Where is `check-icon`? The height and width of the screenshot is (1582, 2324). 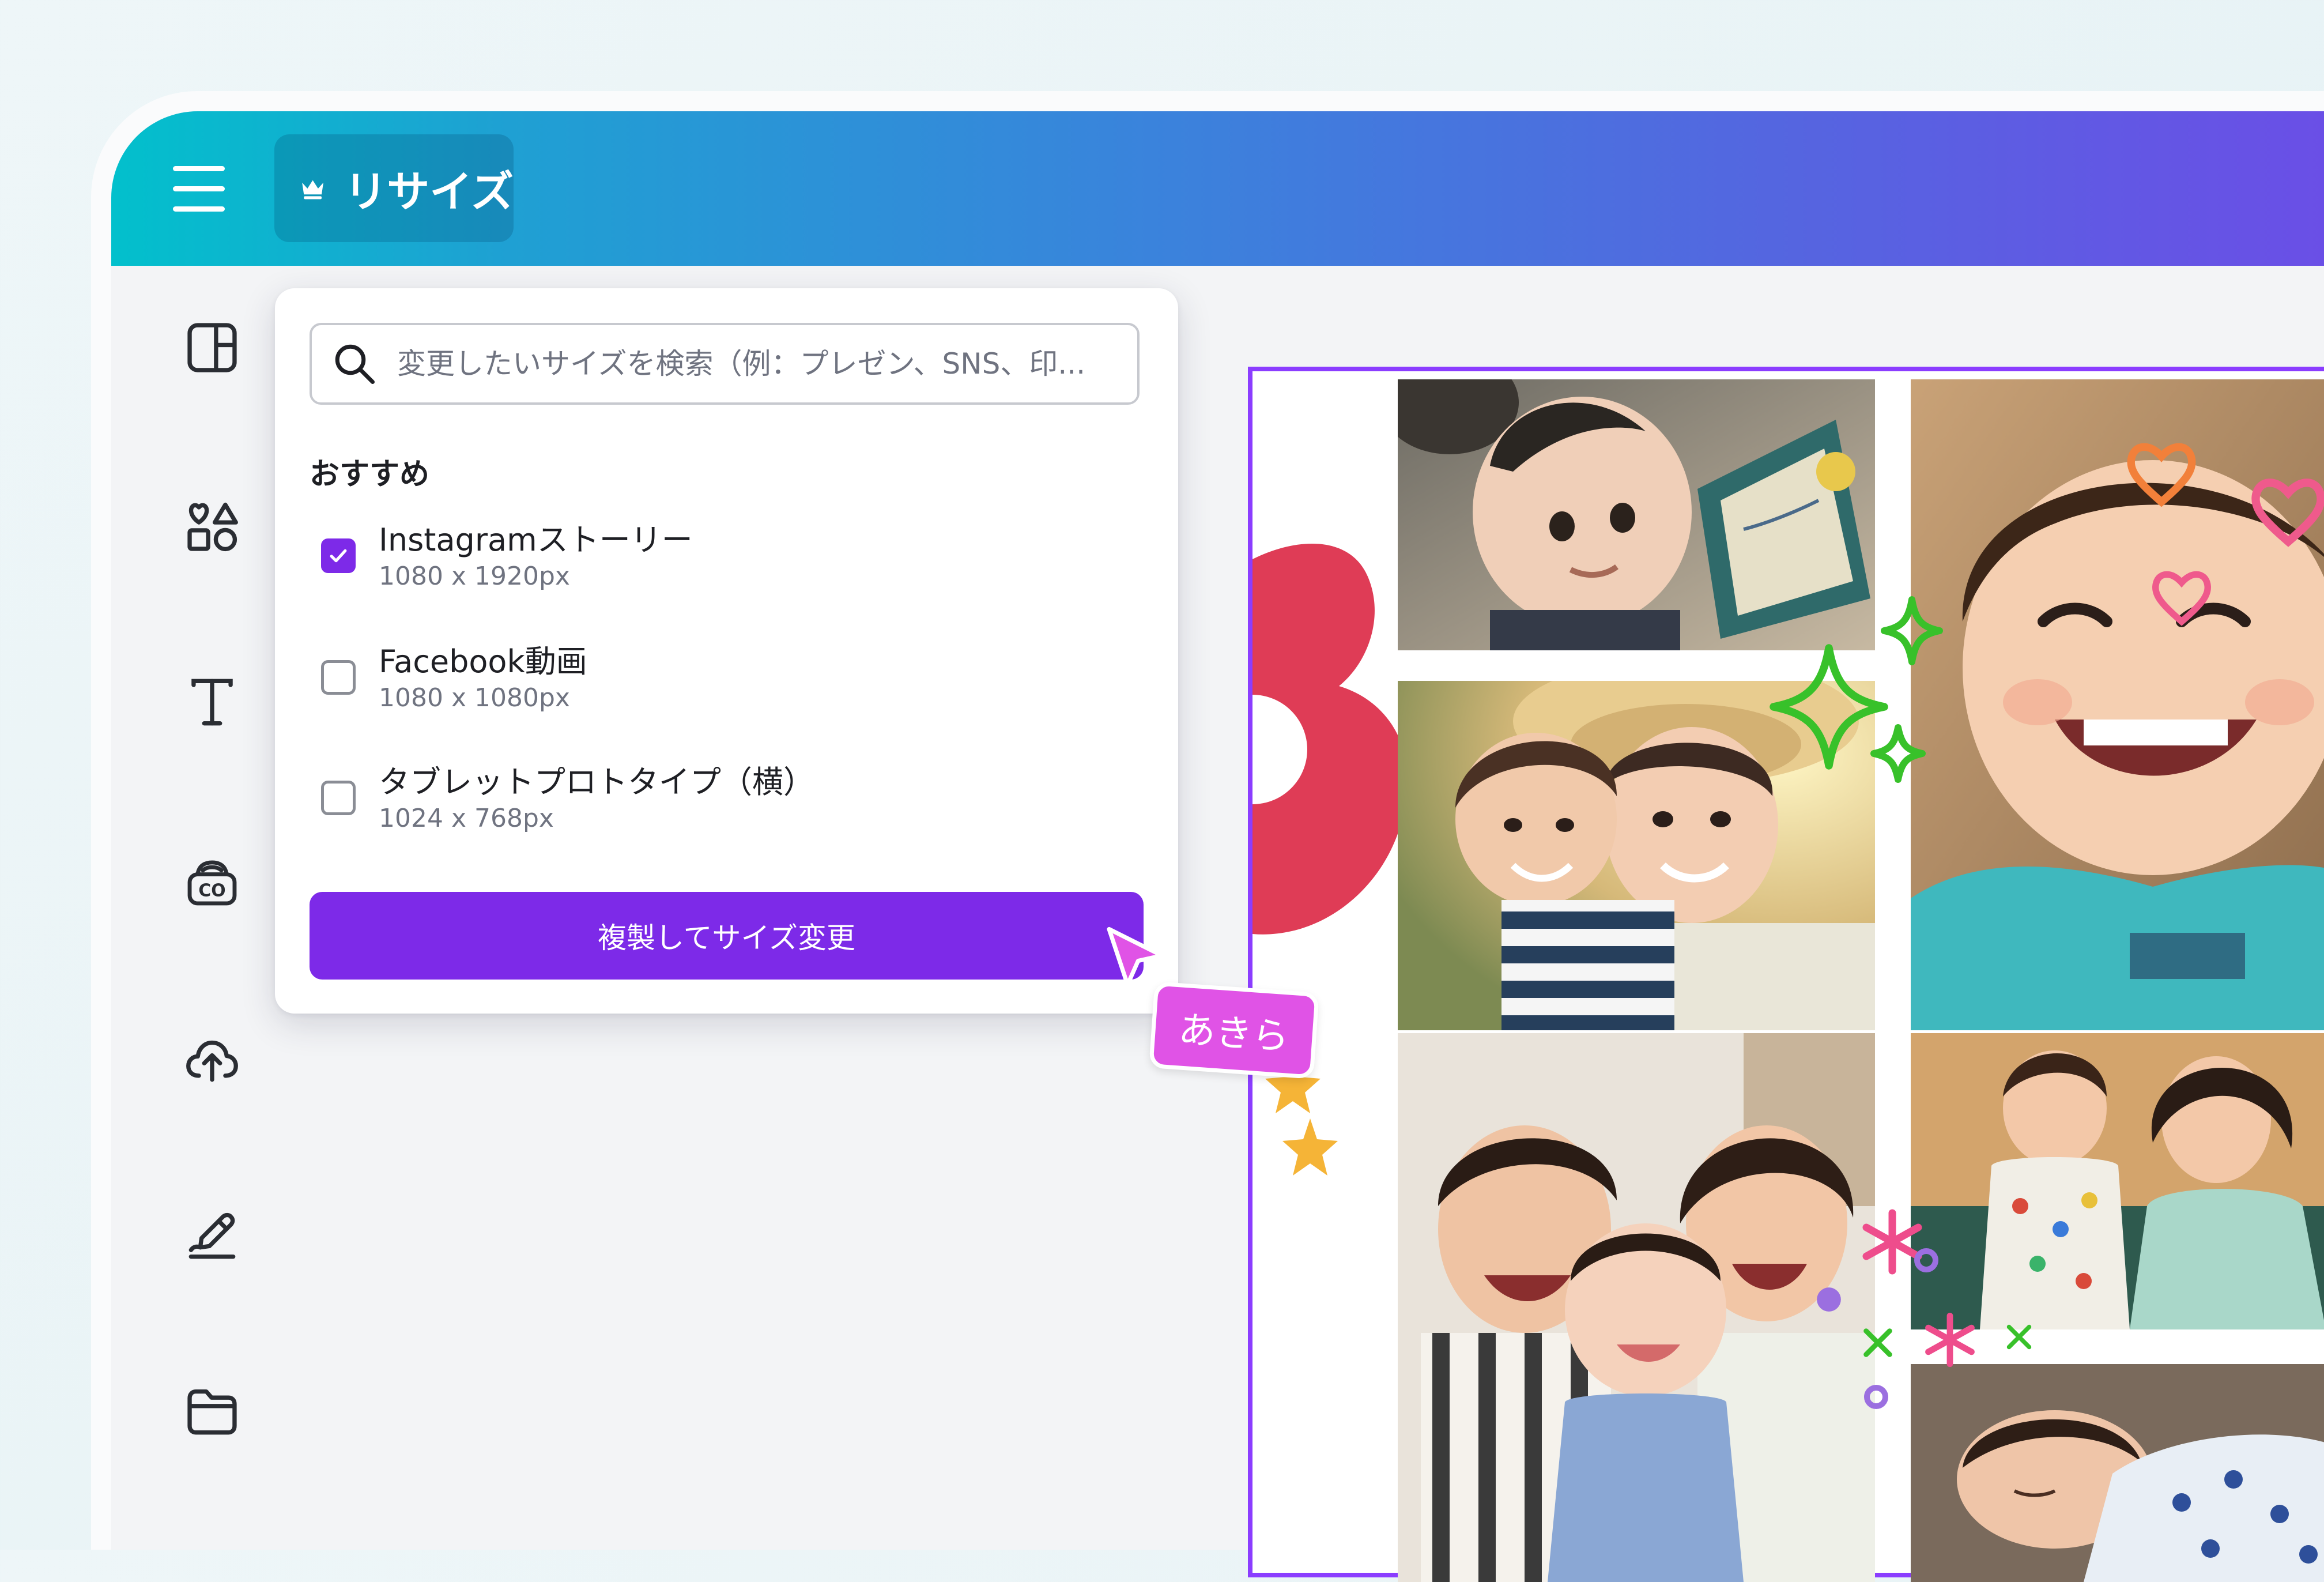 check-icon is located at coordinates (338, 556).